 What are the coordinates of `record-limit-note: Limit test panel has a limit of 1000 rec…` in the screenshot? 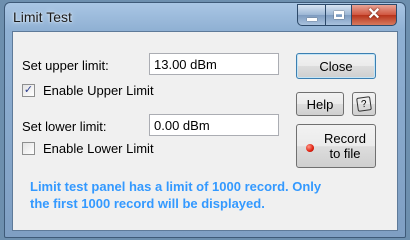 It's located at (176, 195).